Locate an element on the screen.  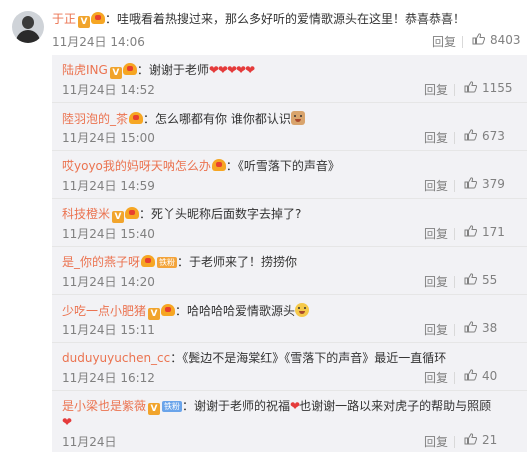
main-comment-line: 于正 V ：哇哦看着热搜过来，那么多好听的爱情歌源头在这里！恭喜恭喜！ is located at coordinates (258, 19).